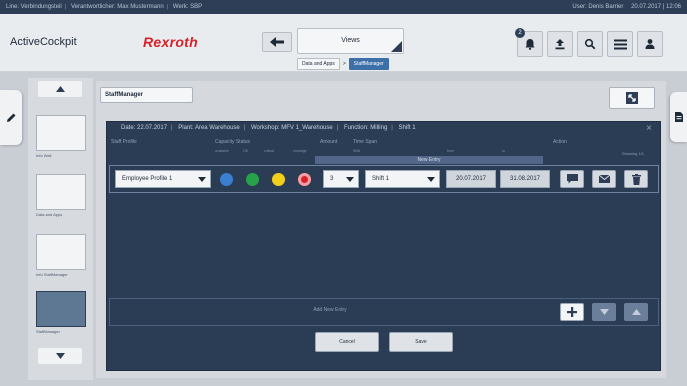 This screenshot has height=386, width=687. What do you see at coordinates (429, 160) in the screenshot?
I see `new-entry-label: New Entry` at bounding box center [429, 160].